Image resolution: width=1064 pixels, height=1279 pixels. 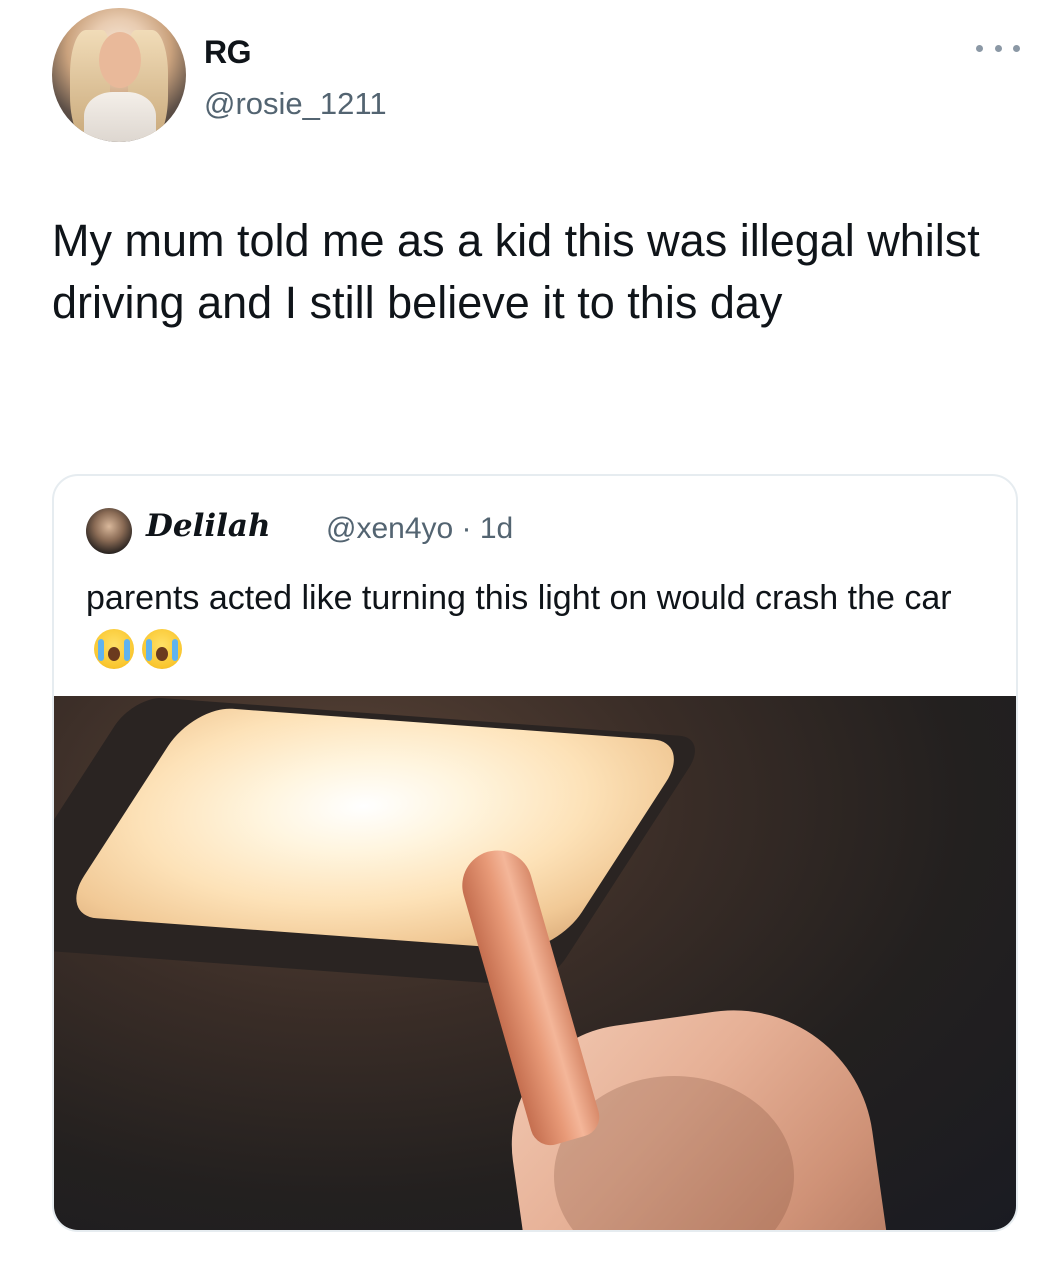 What do you see at coordinates (295, 104) in the screenshot?
I see `author-handle: @rosie_1211` at bounding box center [295, 104].